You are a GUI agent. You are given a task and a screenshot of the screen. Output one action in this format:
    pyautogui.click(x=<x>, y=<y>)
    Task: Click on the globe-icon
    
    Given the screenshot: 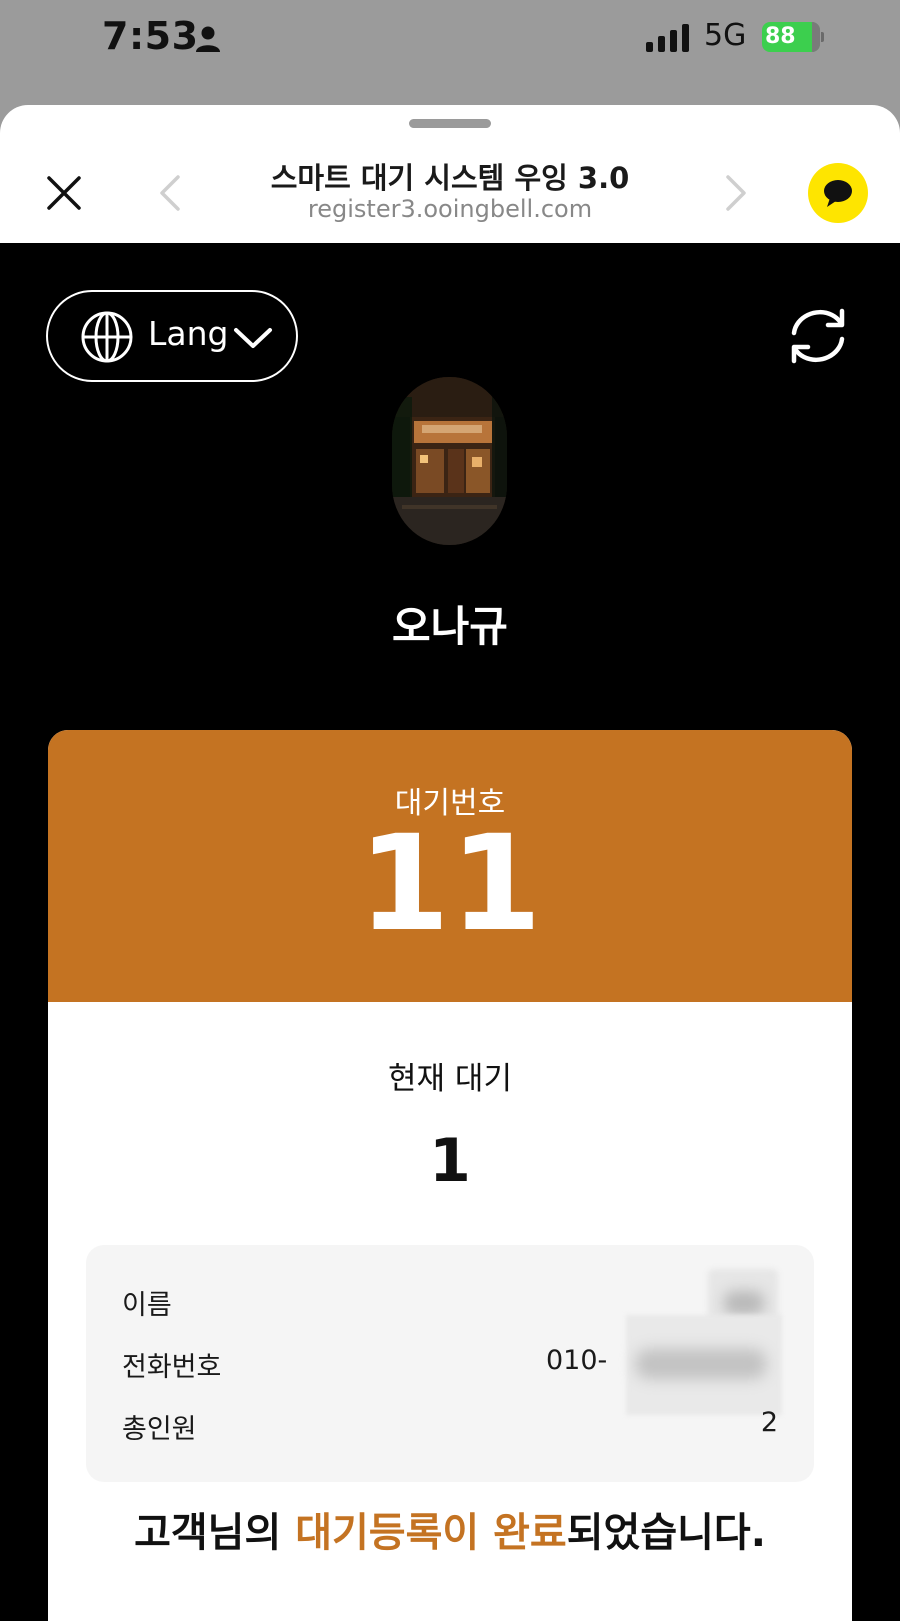 What is the action you would take?
    pyautogui.click(x=107, y=337)
    